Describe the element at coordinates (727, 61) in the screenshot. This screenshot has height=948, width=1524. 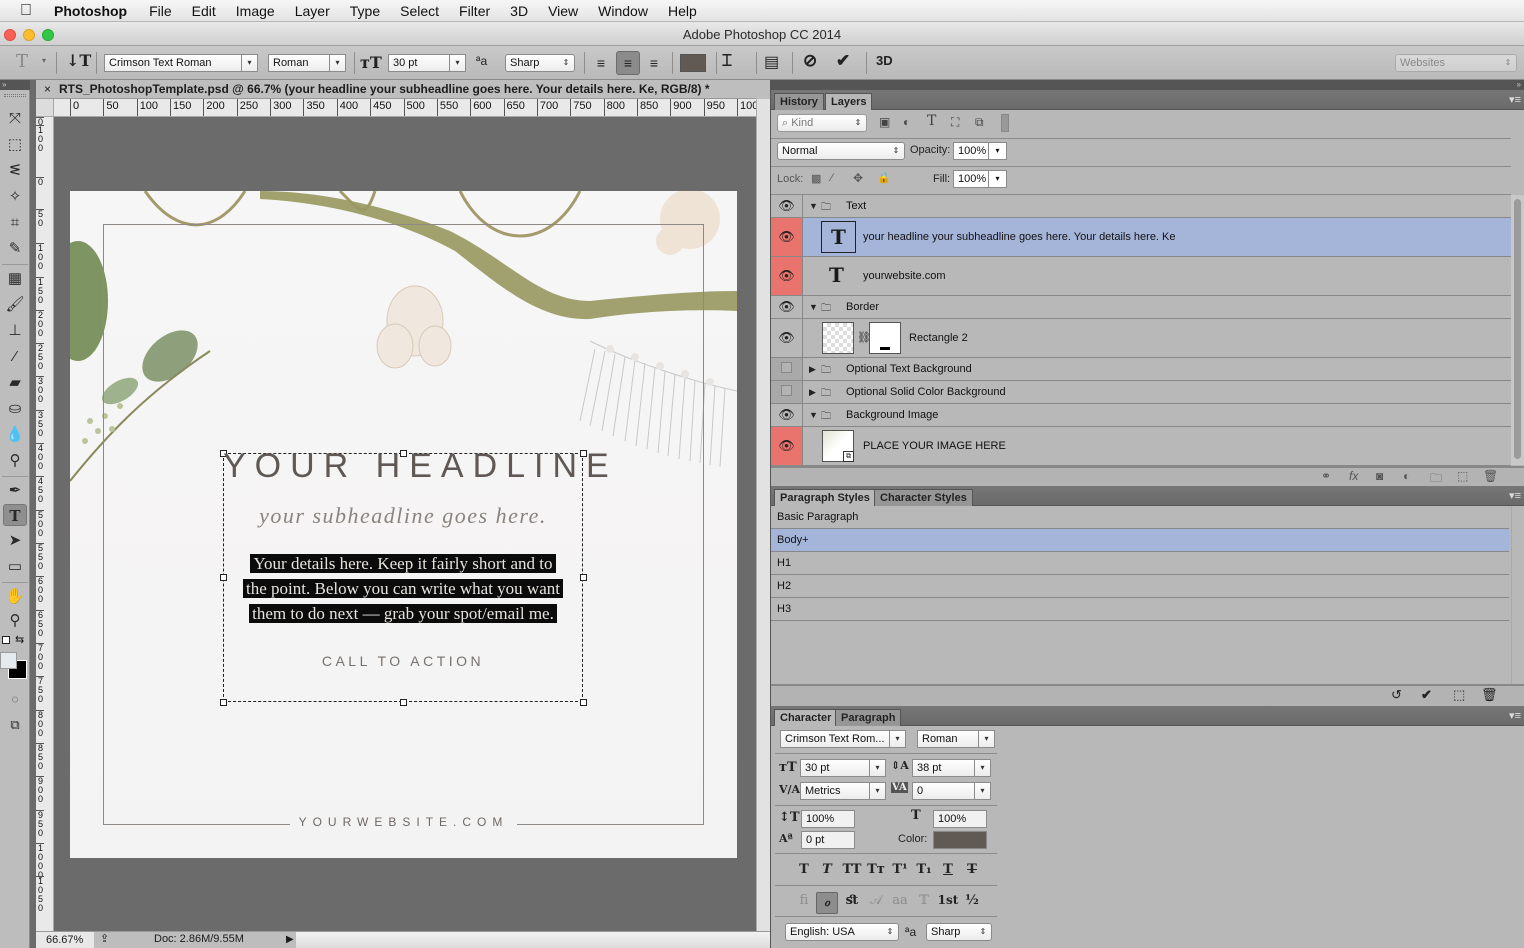
I see `warp-text-icon: Ꮖ` at that location.